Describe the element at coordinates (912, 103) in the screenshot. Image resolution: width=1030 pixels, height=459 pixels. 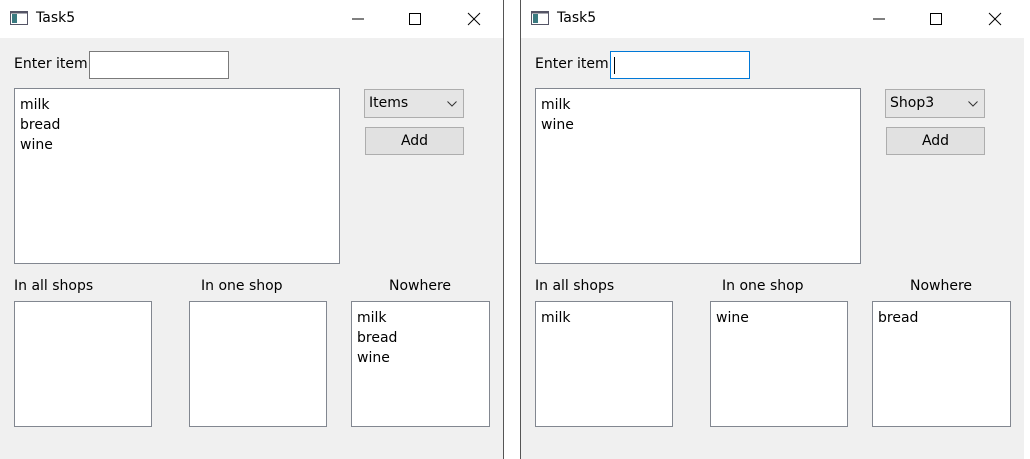
I see `combo-value: Shop3` at that location.